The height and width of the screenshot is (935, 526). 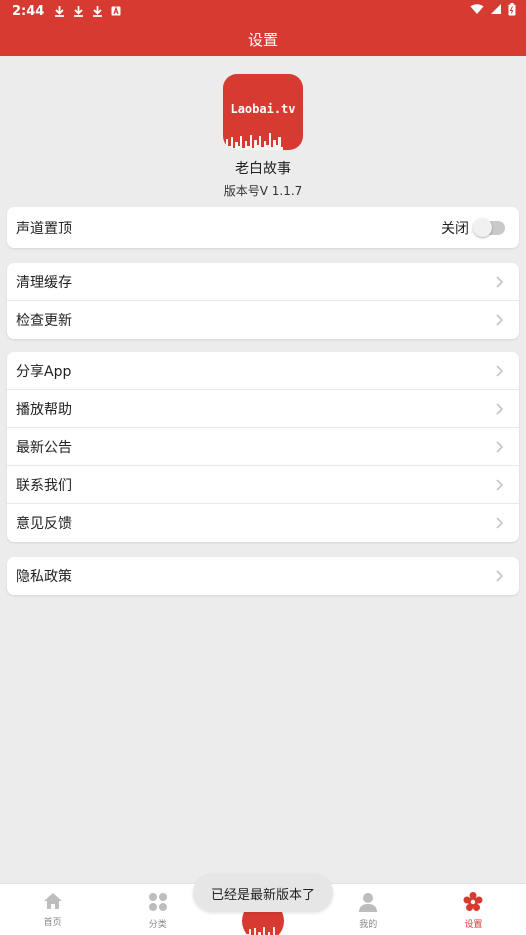 What do you see at coordinates (158, 903) in the screenshot?
I see `category-icon` at bounding box center [158, 903].